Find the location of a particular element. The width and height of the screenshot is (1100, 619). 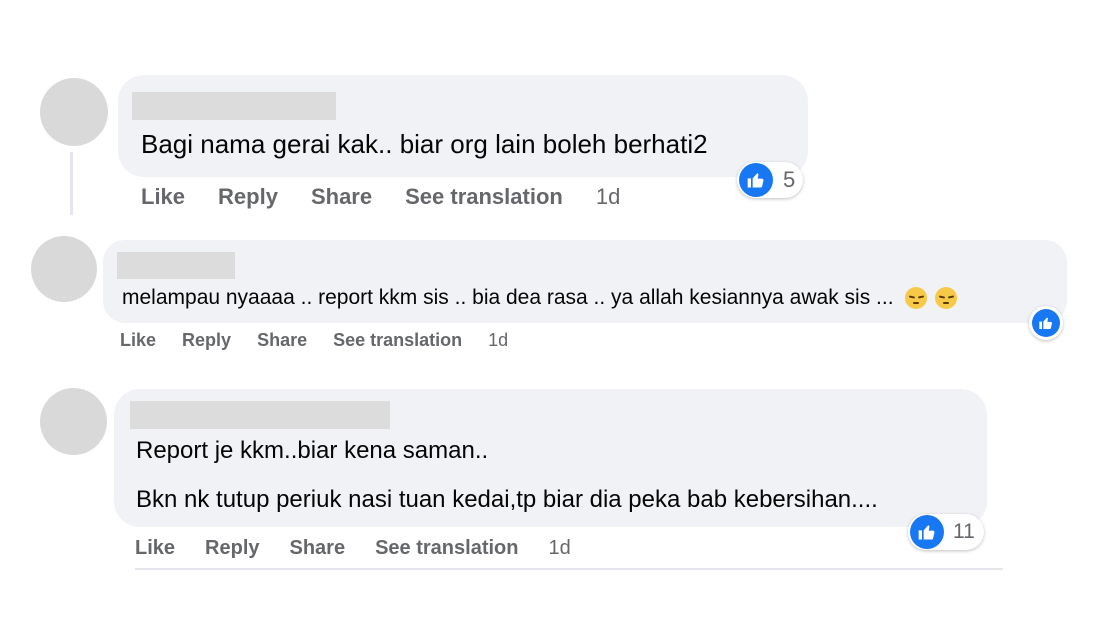

reaction-count: 11 is located at coordinates (964, 531).